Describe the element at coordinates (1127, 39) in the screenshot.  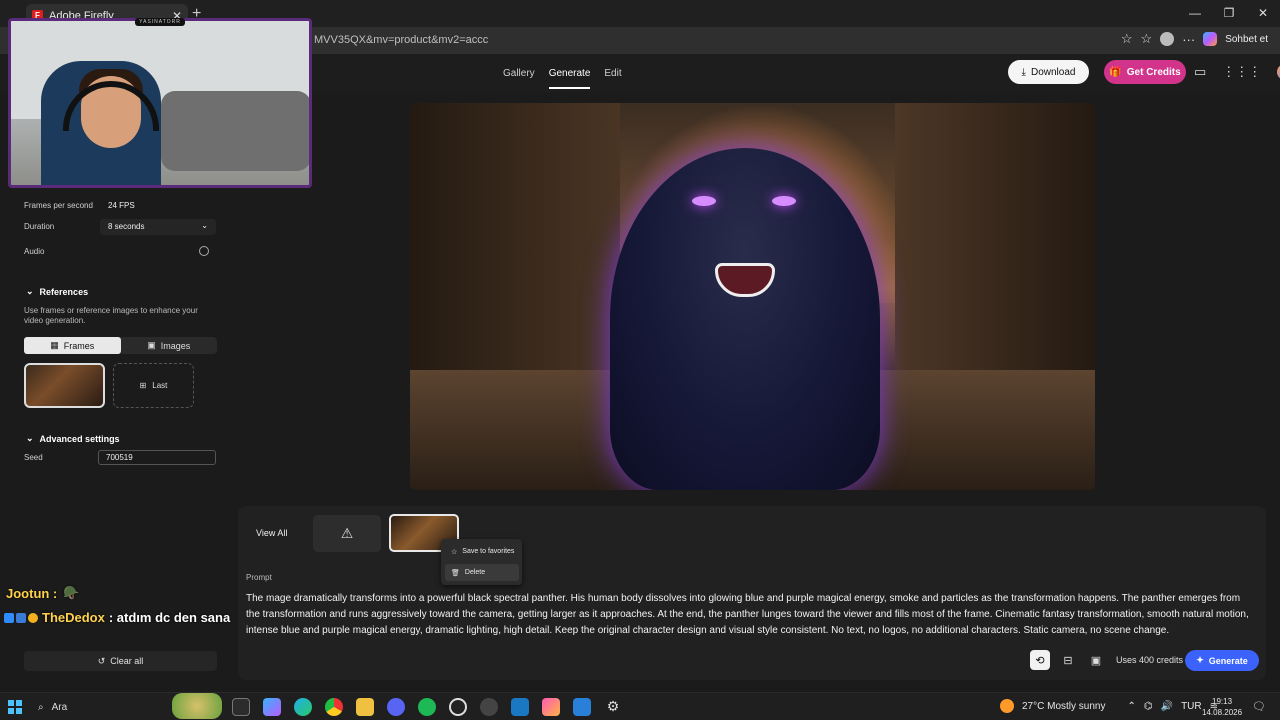
I see `favorite-star-icon: ☆` at that location.